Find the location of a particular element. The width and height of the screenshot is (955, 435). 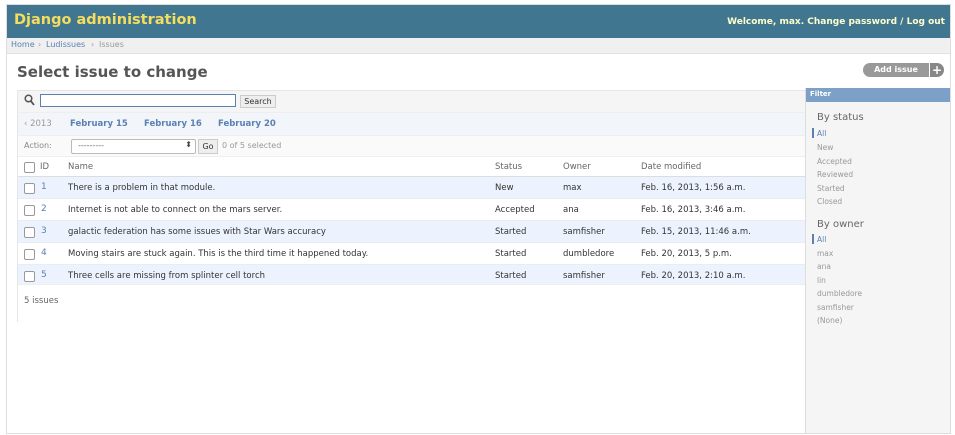

search-input is located at coordinates (138, 100).